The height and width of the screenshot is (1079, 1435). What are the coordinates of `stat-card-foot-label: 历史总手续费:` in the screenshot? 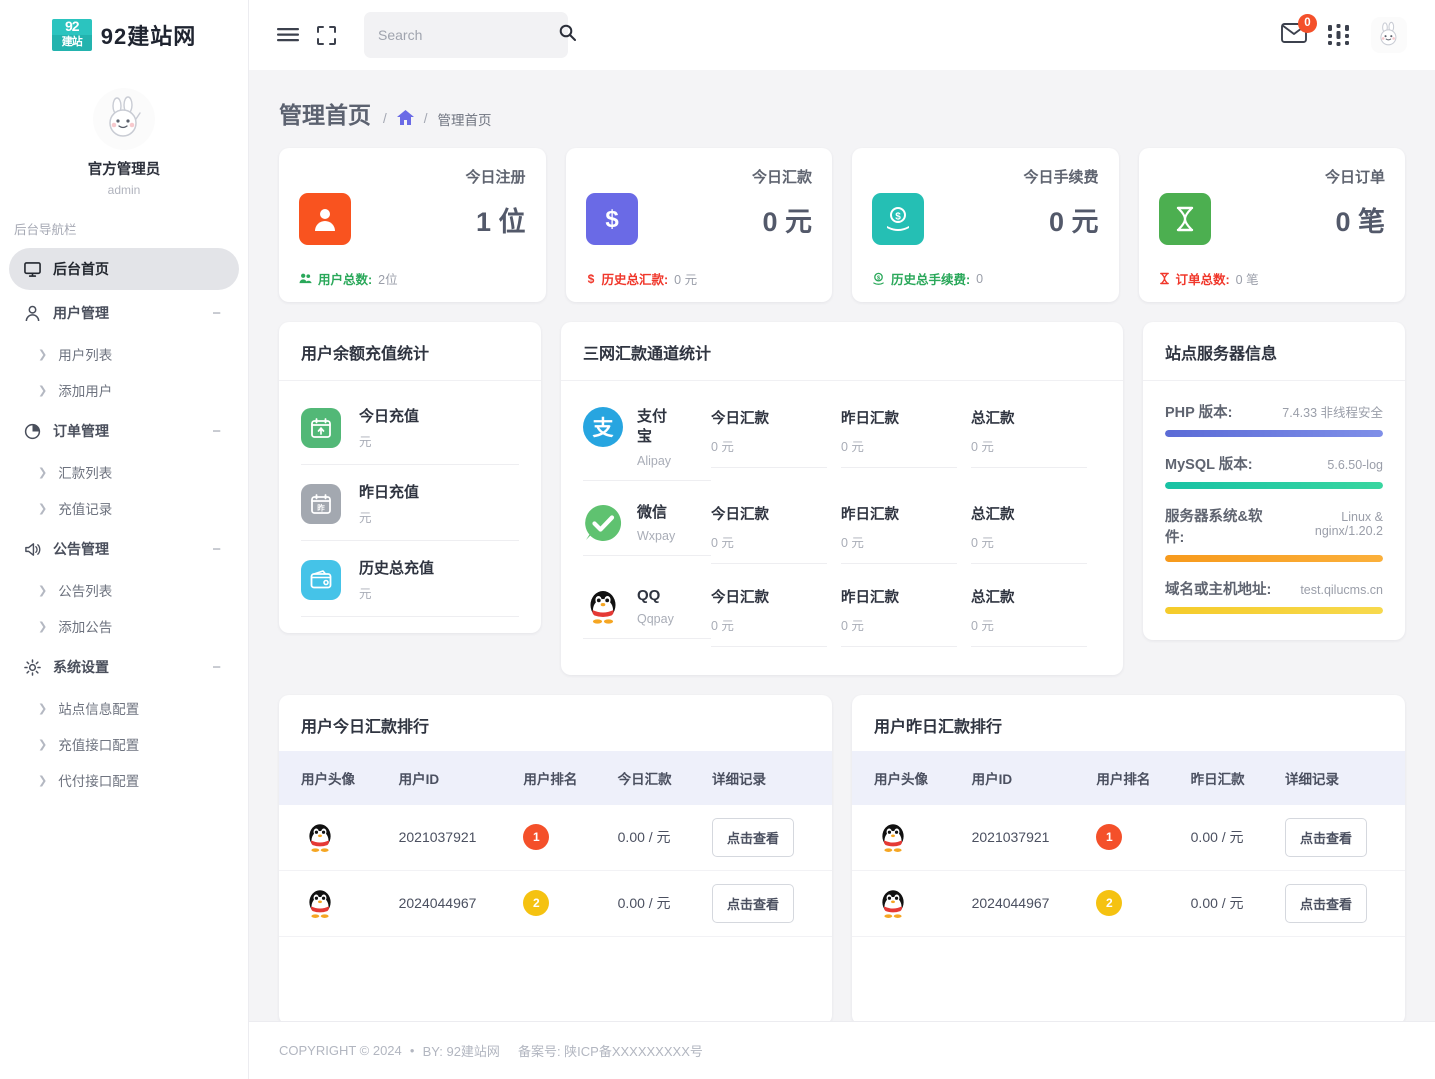 It's located at (931, 280).